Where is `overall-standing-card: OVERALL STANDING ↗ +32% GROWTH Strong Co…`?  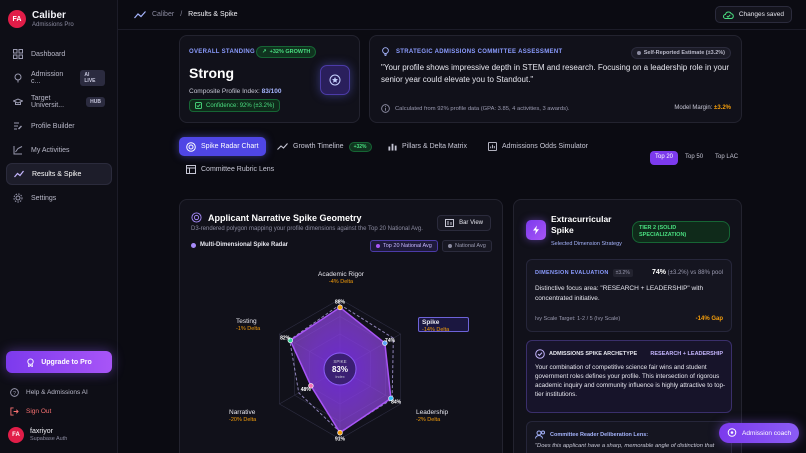 overall-standing-card: OVERALL STANDING ↗ +32% GROWTH Strong Co… is located at coordinates (269, 79).